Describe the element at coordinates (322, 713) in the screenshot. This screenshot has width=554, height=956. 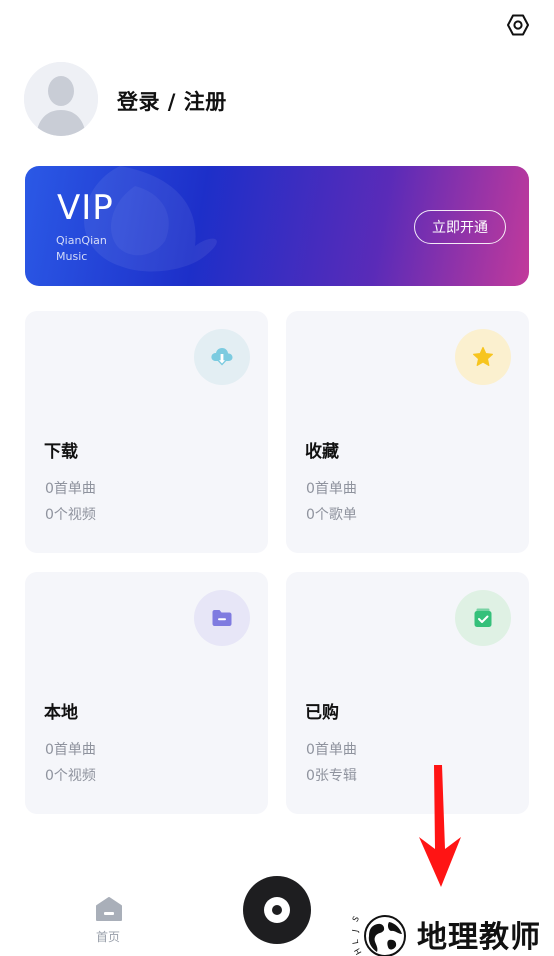
I see `card-title: 已购` at that location.